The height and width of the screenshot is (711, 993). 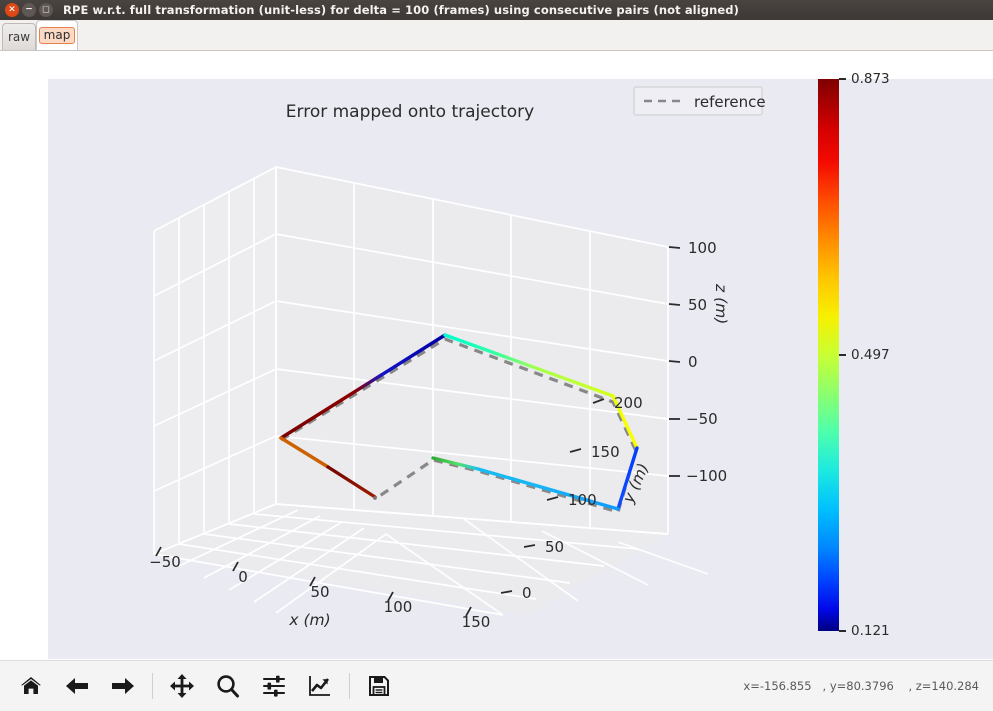 I want to click on svg-text: −100, so click(x=706, y=476).